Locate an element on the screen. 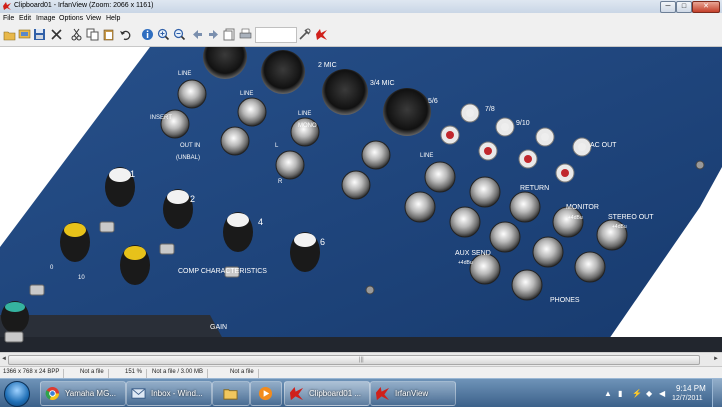  panel-label: AC OUT is located at coordinates (603, 145).